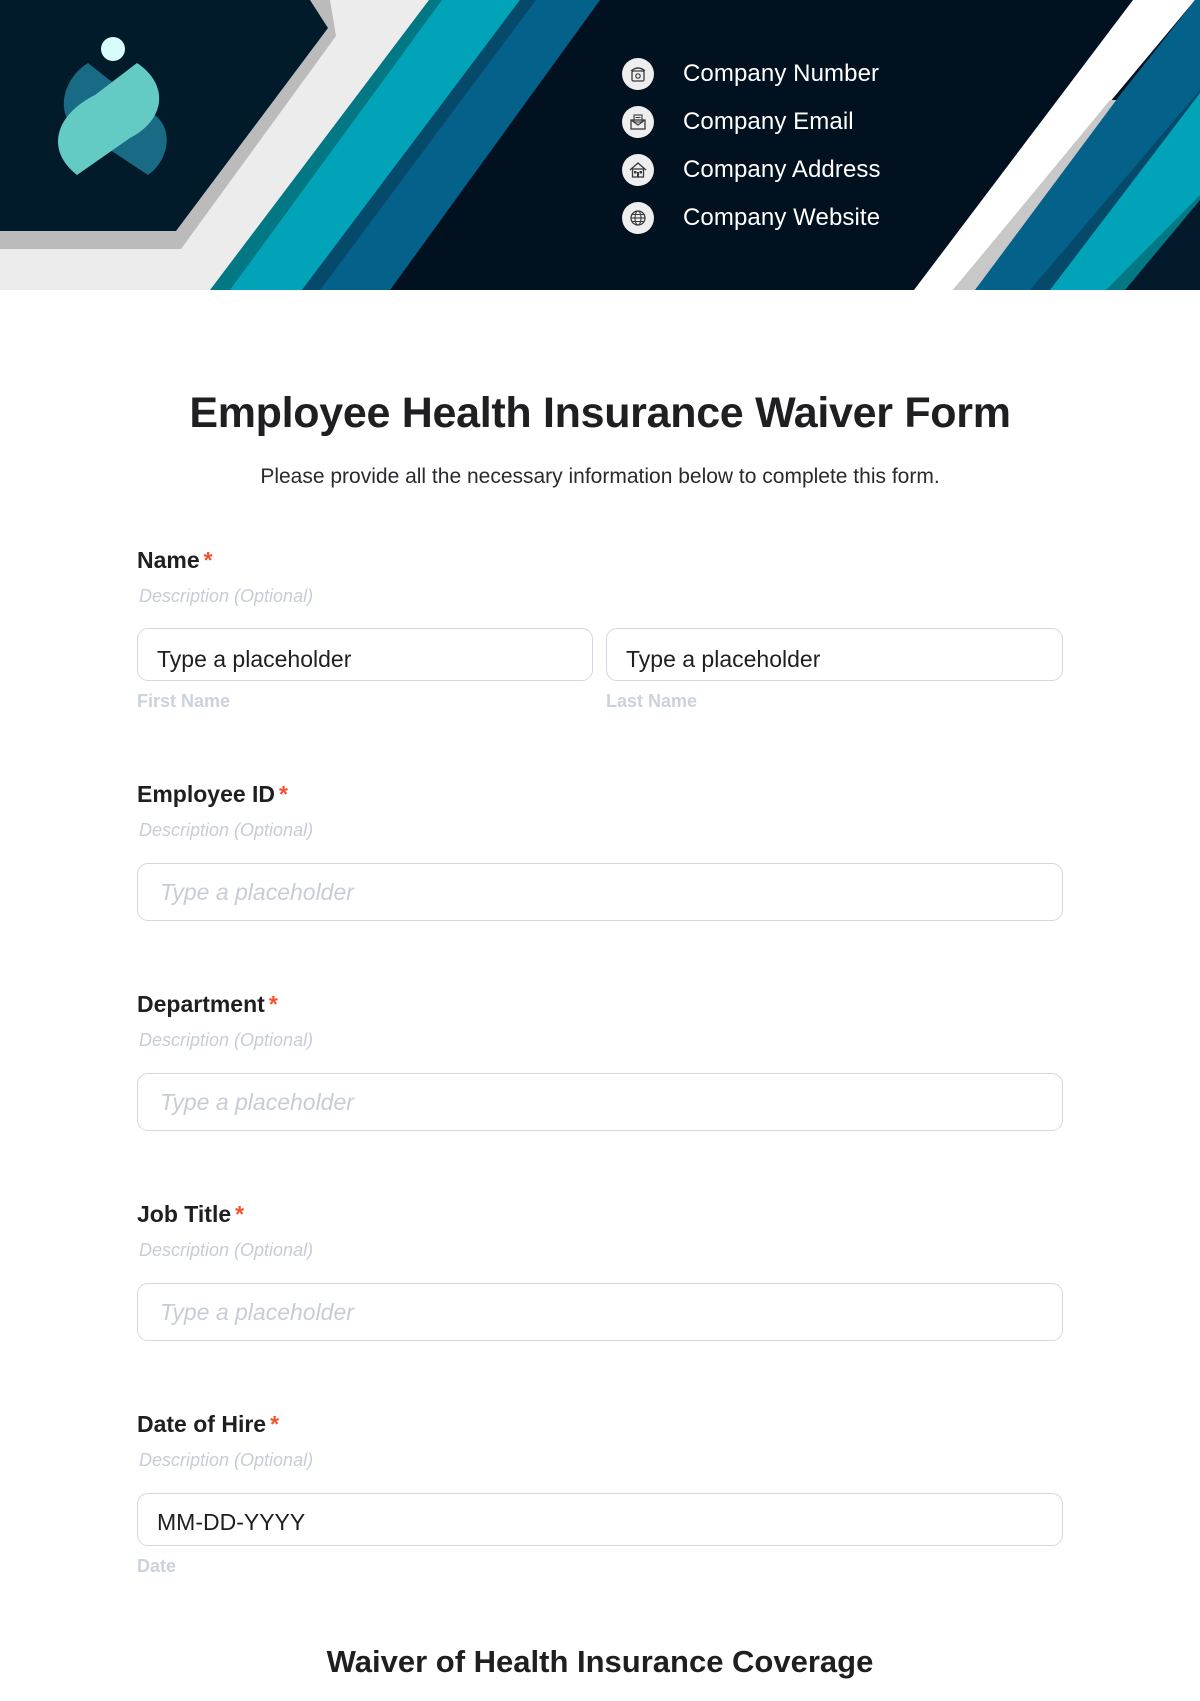 The height and width of the screenshot is (1701, 1200). I want to click on contact-item-address: Company Address, so click(751, 170).